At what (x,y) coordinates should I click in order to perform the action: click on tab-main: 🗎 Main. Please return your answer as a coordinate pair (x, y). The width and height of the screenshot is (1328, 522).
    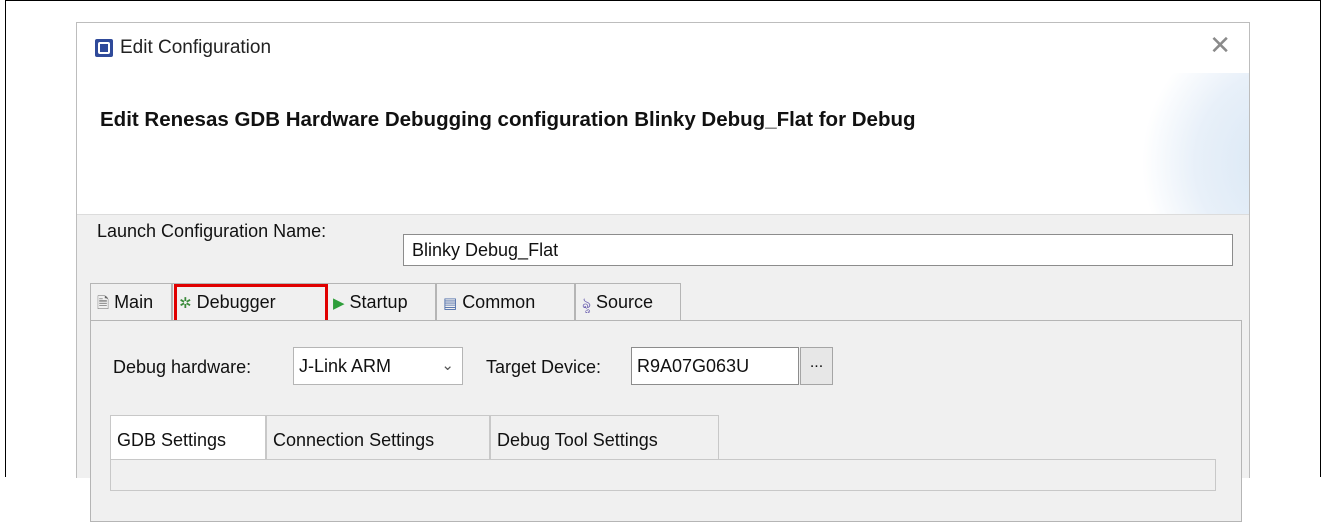
    Looking at the image, I should click on (131, 303).